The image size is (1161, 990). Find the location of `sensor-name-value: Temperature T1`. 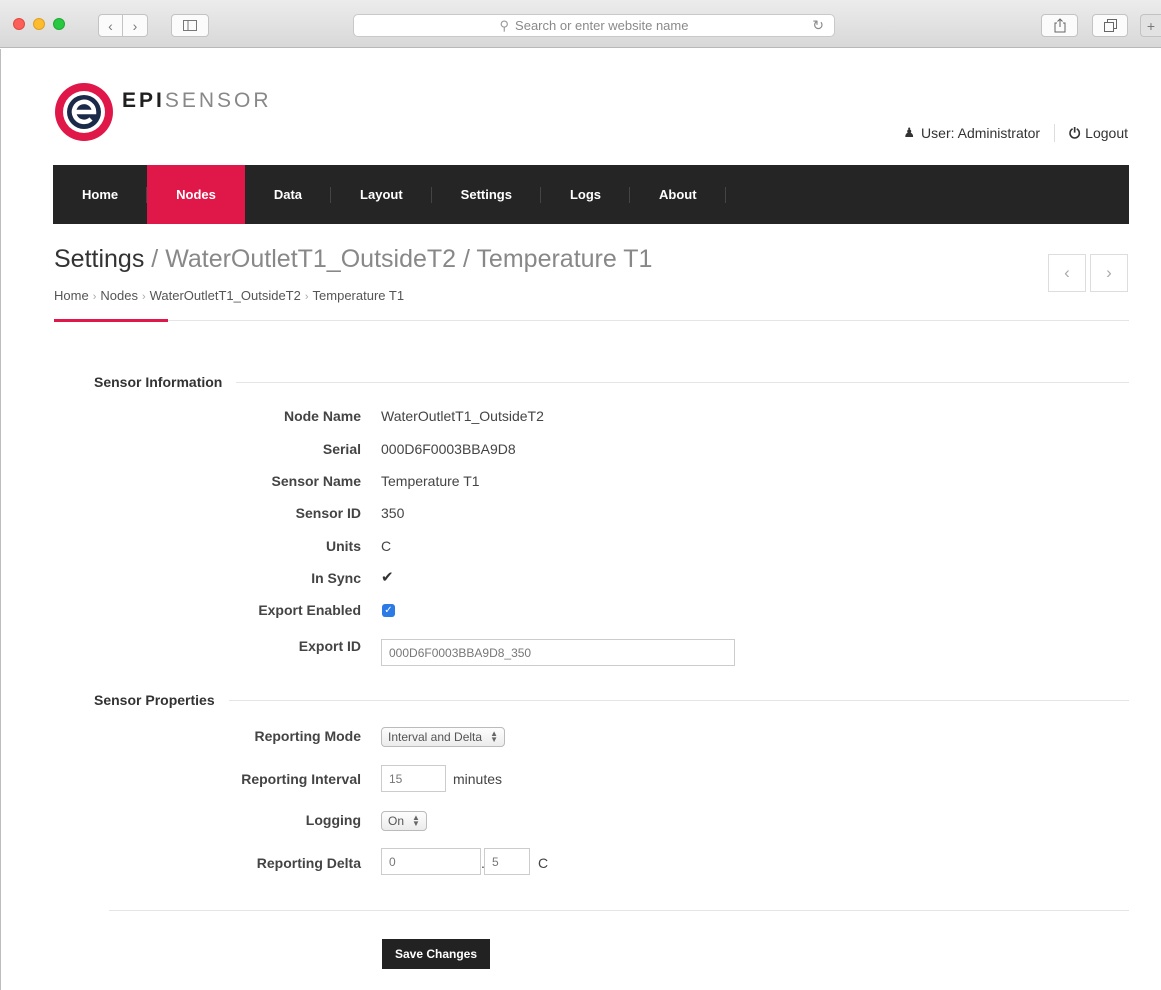

sensor-name-value: Temperature T1 is located at coordinates (430, 481).